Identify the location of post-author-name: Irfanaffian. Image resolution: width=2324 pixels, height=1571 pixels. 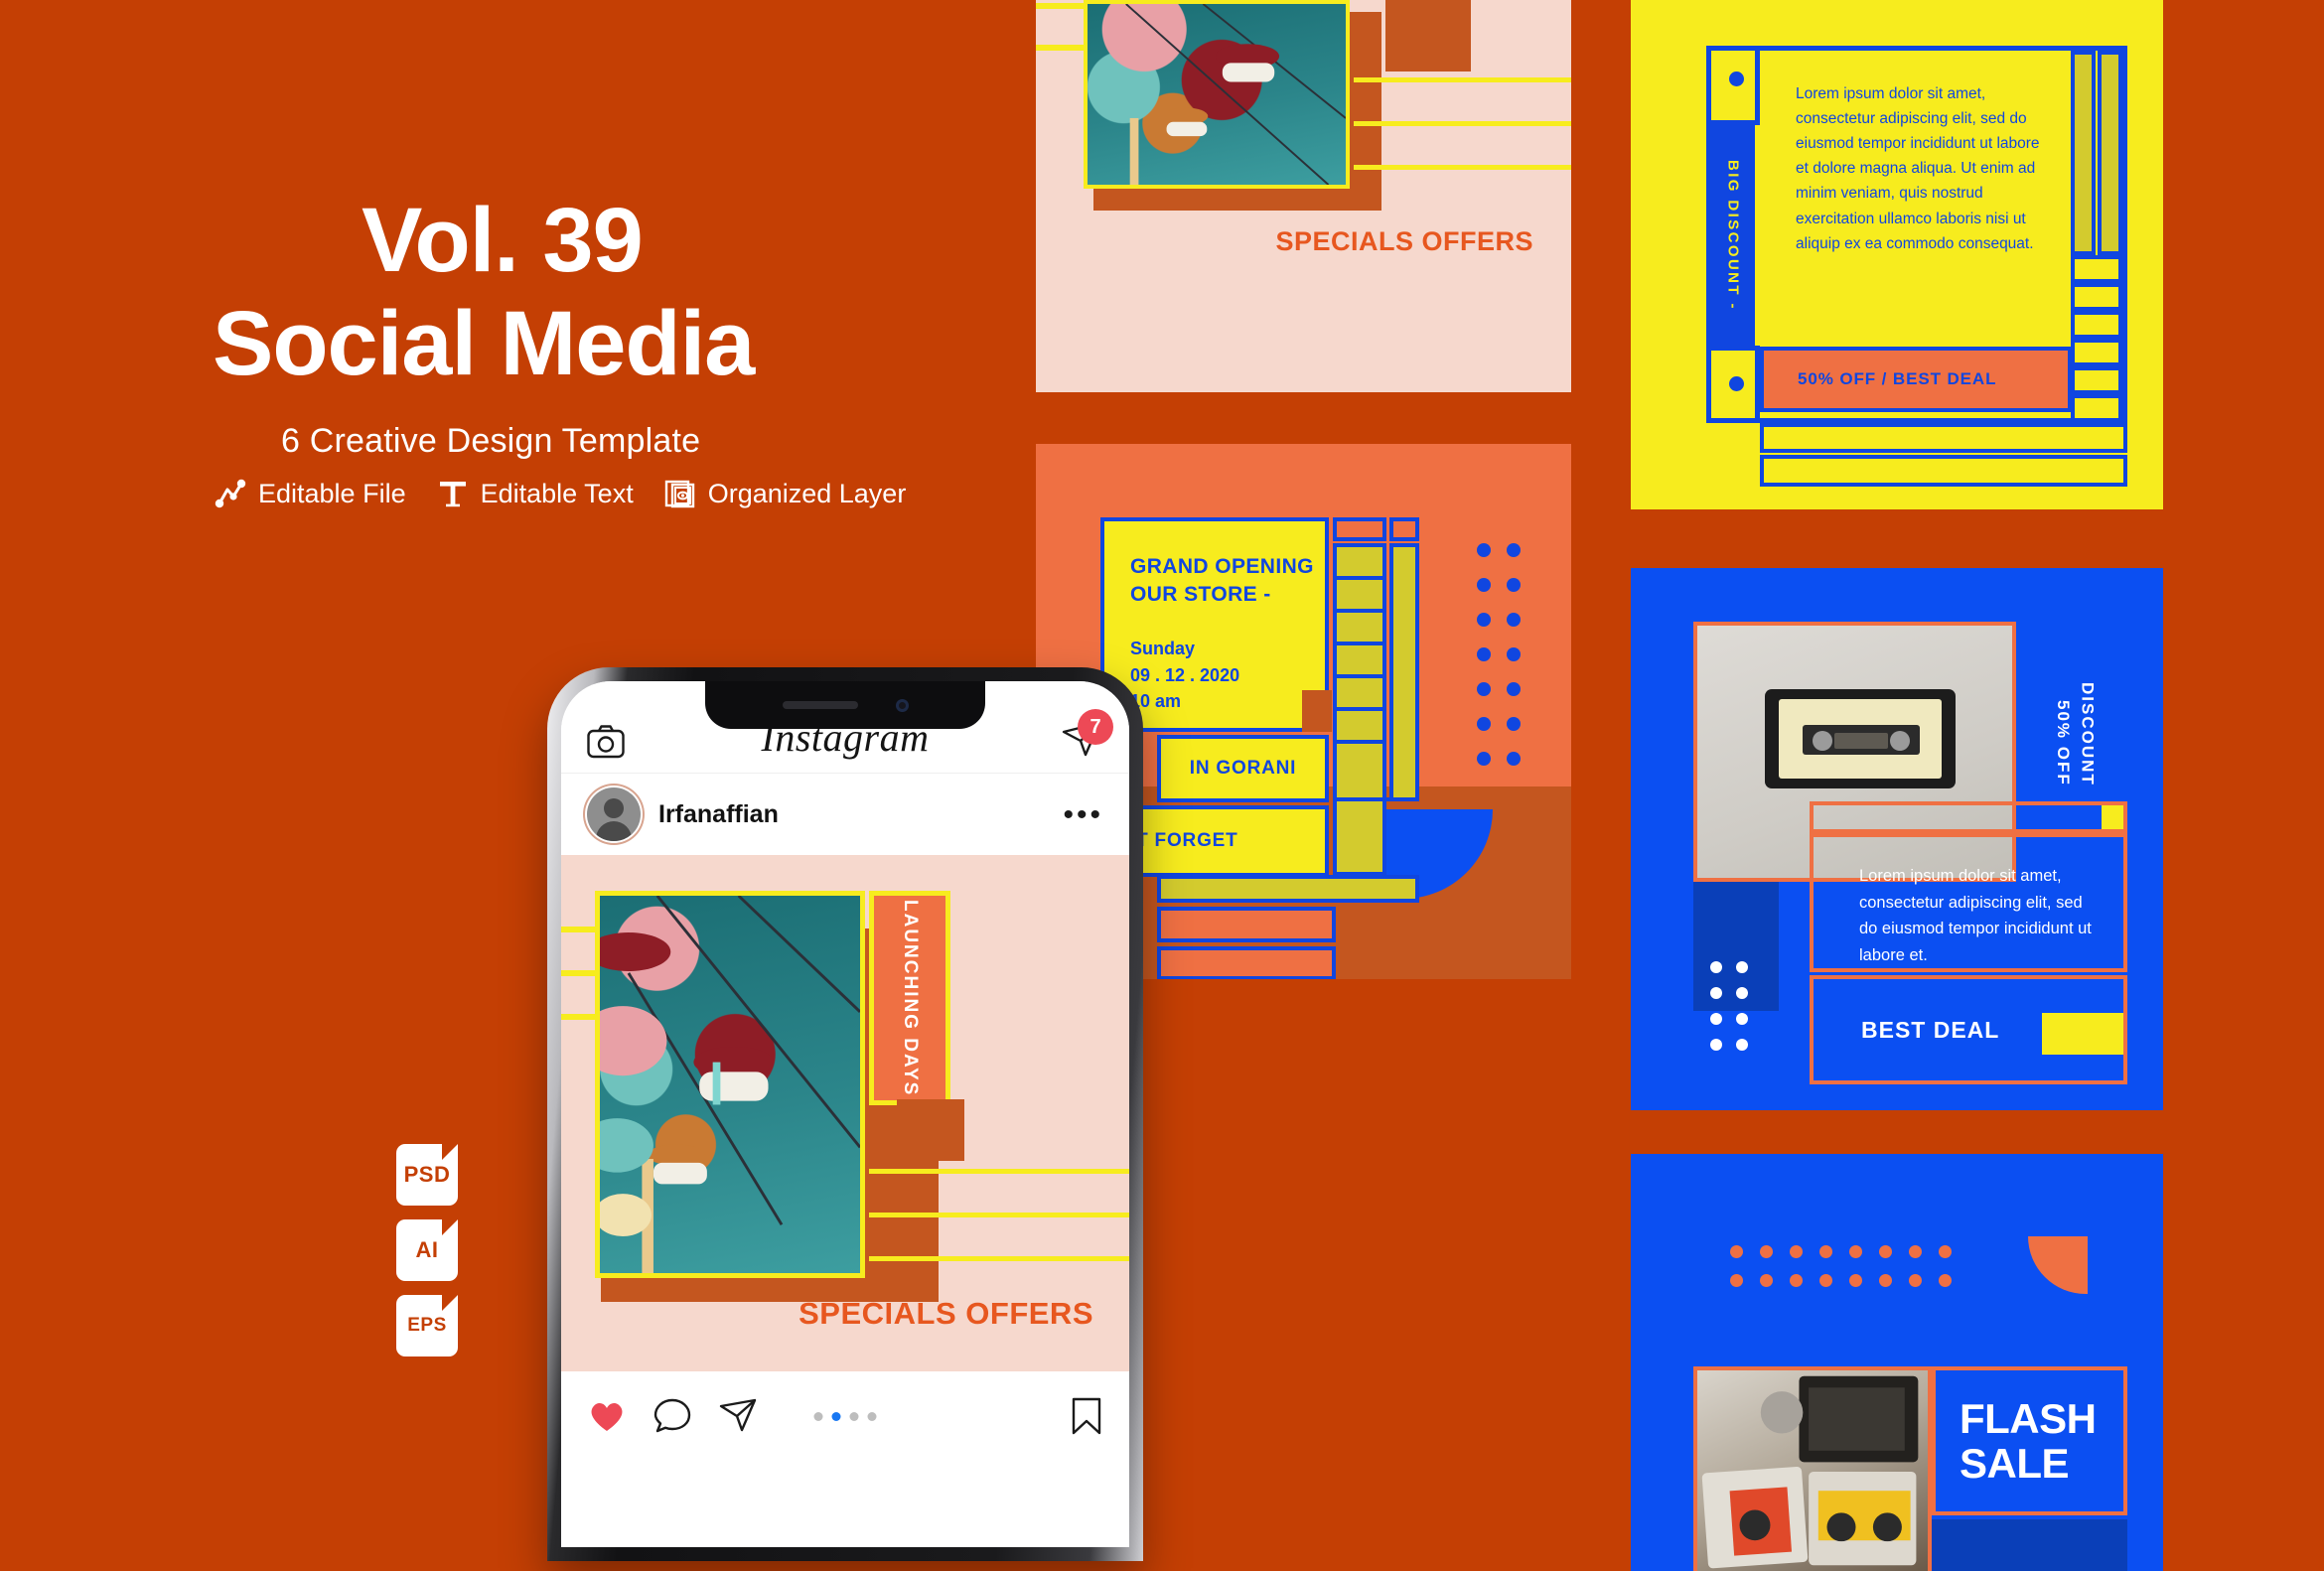
(718, 814).